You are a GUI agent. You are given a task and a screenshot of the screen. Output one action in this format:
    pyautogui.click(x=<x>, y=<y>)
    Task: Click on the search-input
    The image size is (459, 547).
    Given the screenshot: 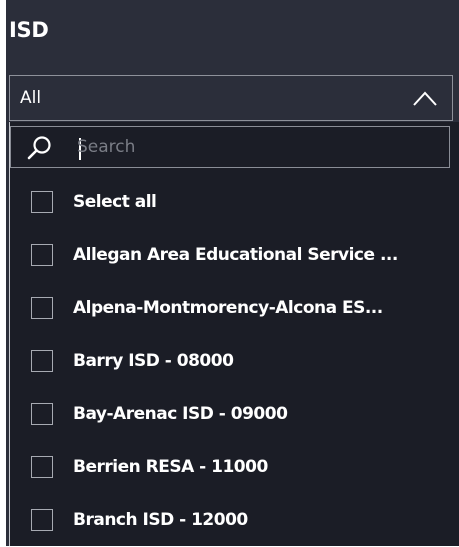 What is the action you would take?
    pyautogui.click(x=257, y=147)
    